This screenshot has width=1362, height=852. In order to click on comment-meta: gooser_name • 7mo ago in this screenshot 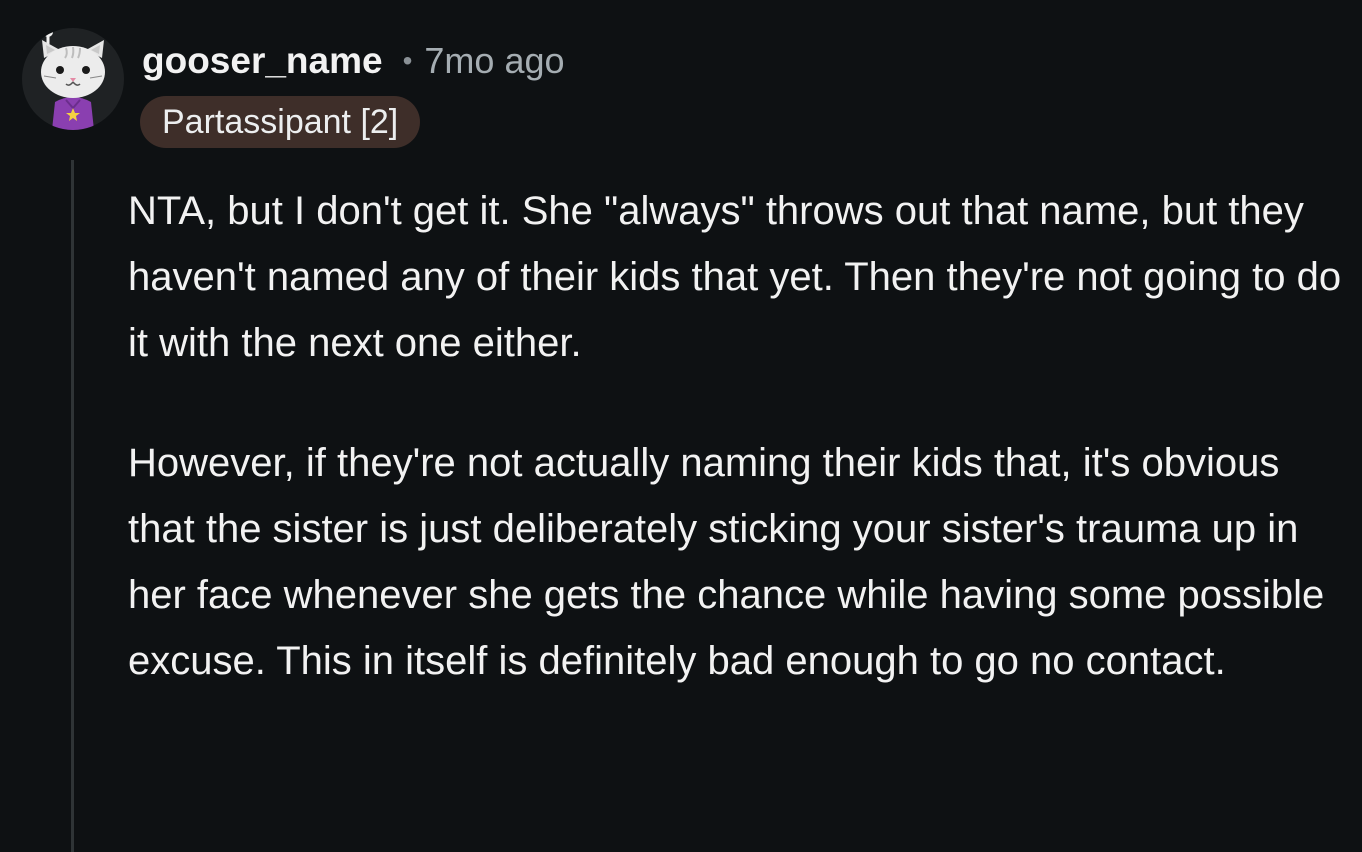, I will do `click(353, 61)`.